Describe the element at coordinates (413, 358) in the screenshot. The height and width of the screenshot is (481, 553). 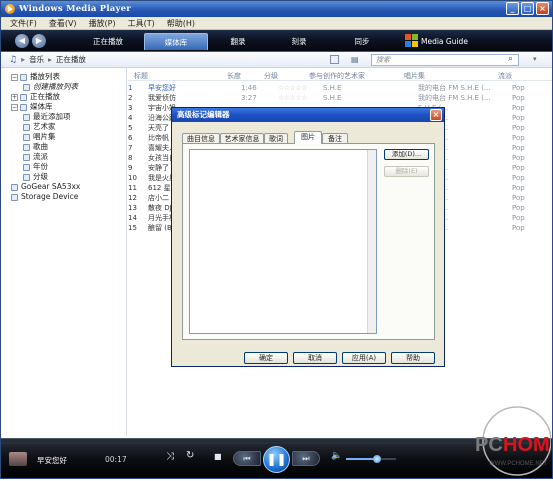
I see `help-button: 帮助` at that location.